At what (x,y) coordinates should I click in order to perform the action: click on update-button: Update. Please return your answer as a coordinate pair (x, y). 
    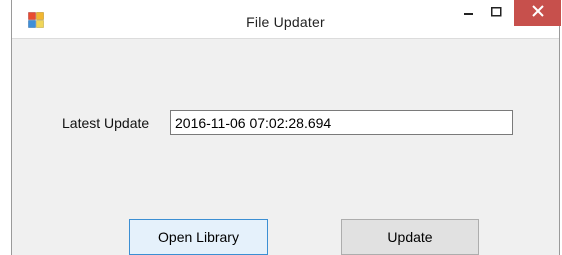
    Looking at the image, I should click on (410, 237).